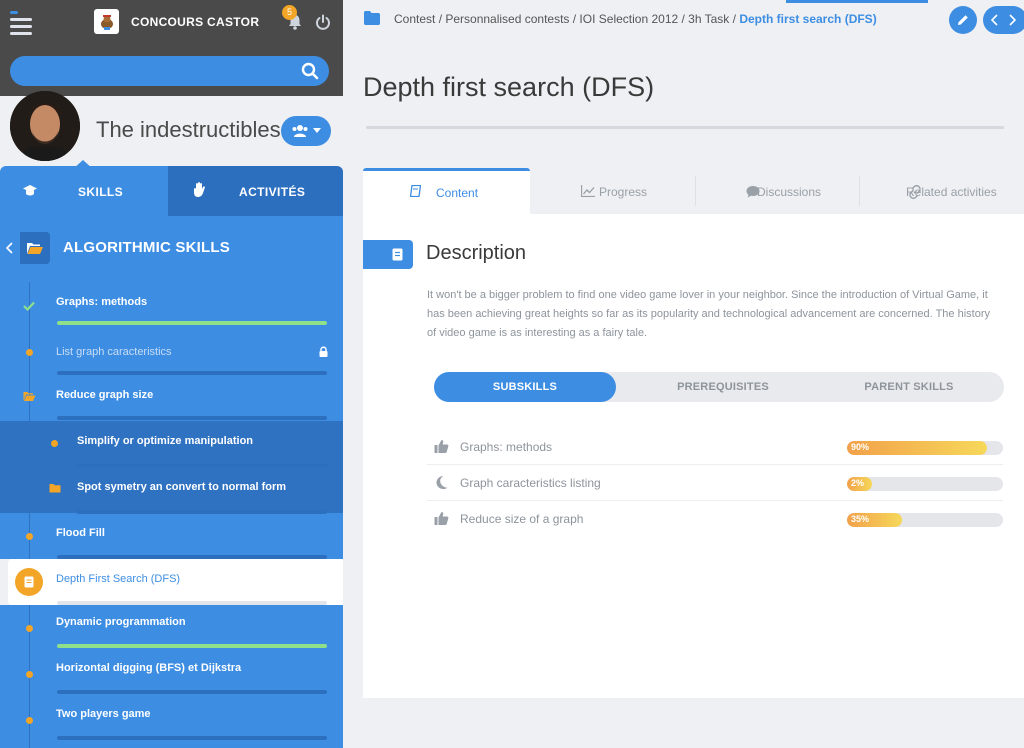  I want to click on tab-content: Content, so click(446, 191).